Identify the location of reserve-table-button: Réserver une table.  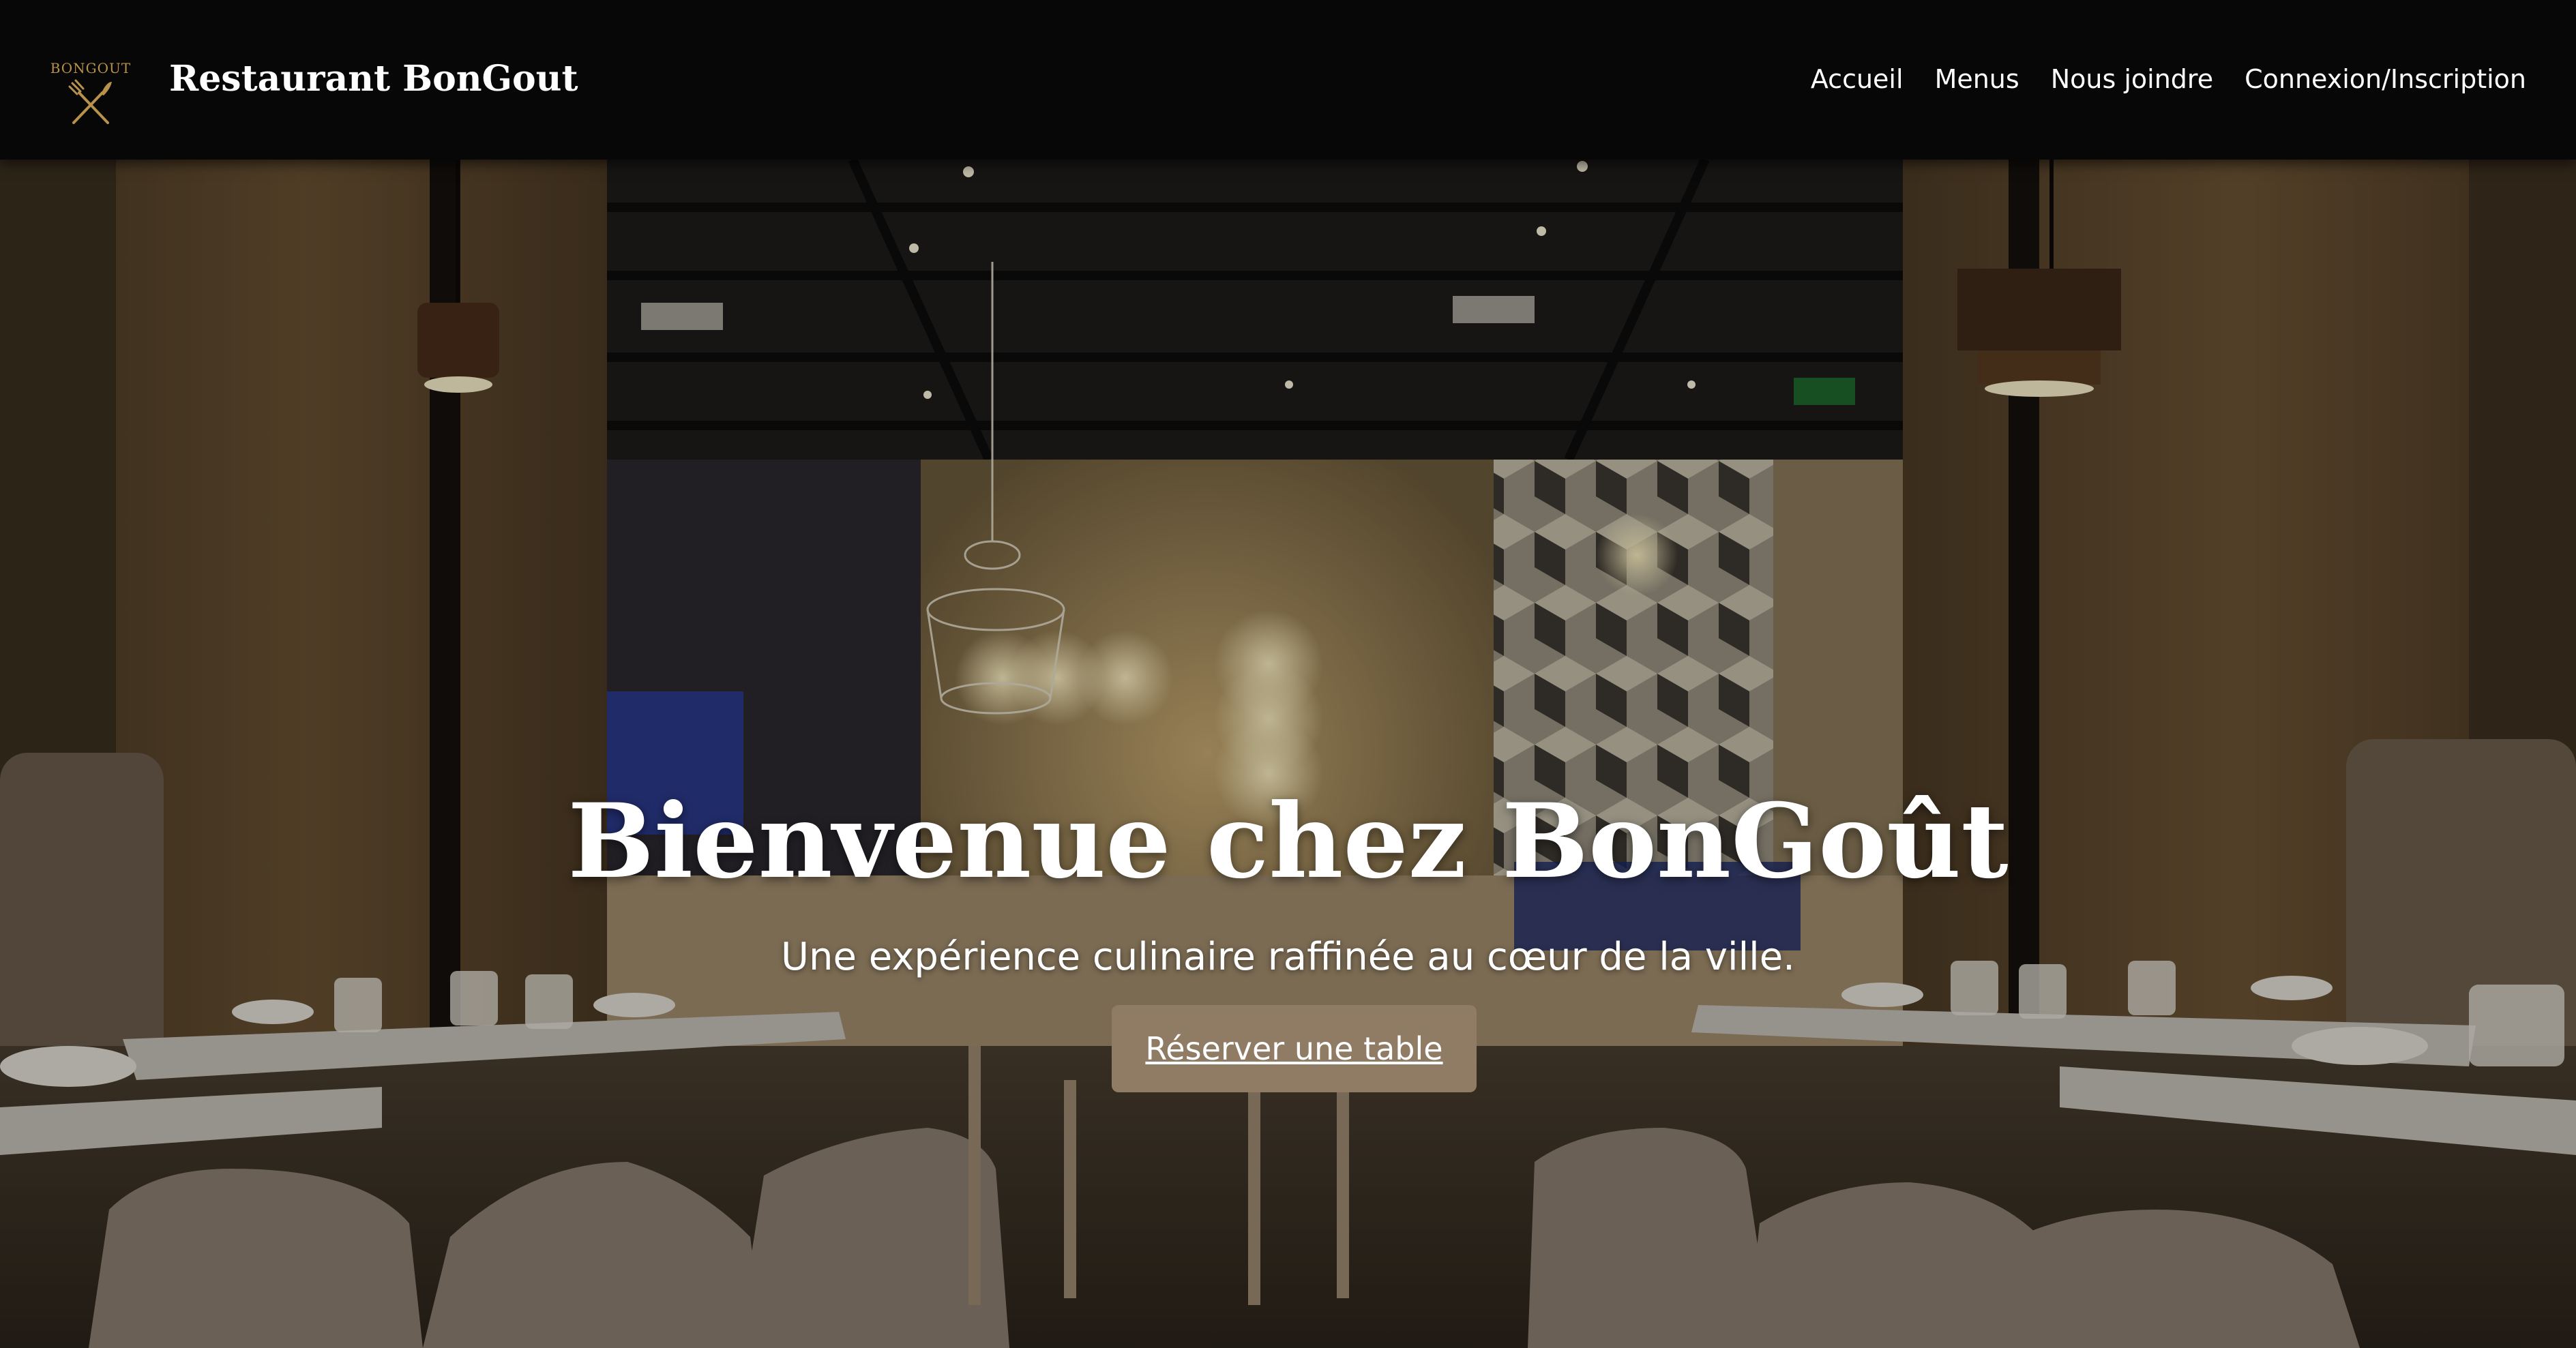
(1294, 1048).